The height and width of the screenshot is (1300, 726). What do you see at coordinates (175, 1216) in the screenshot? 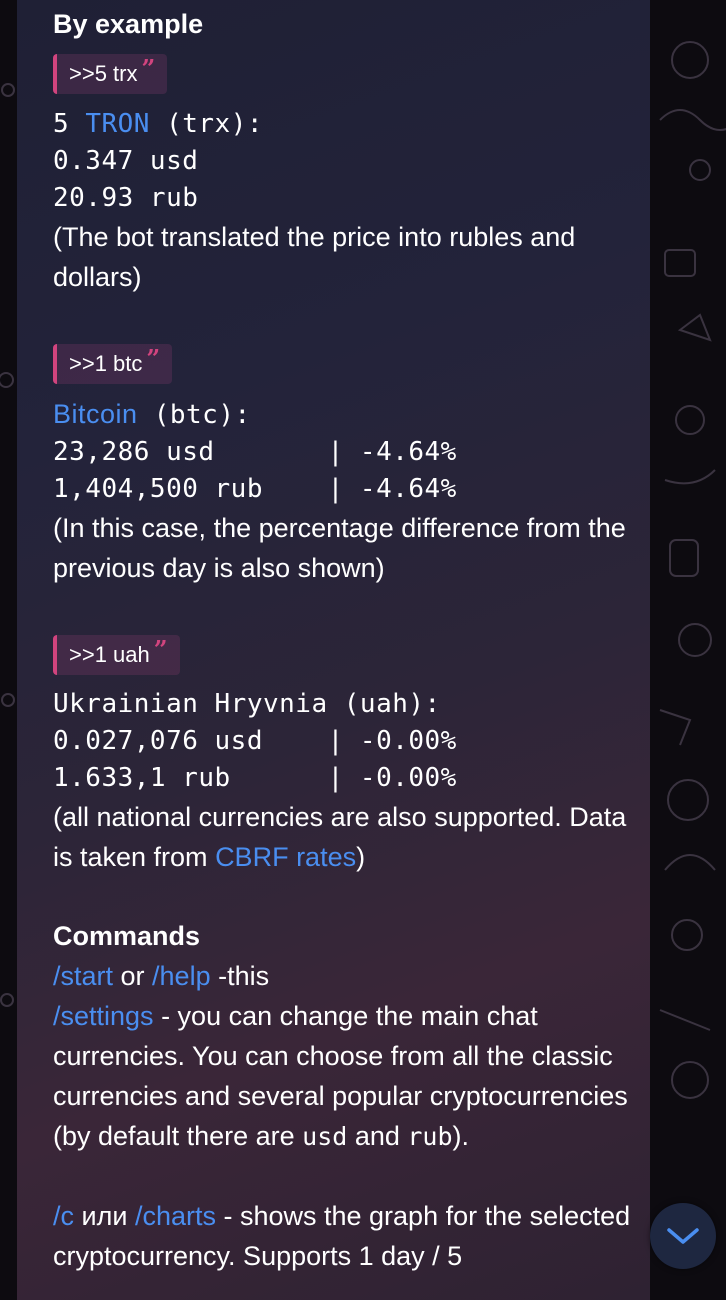
I see `charts-command-link: /charts` at bounding box center [175, 1216].